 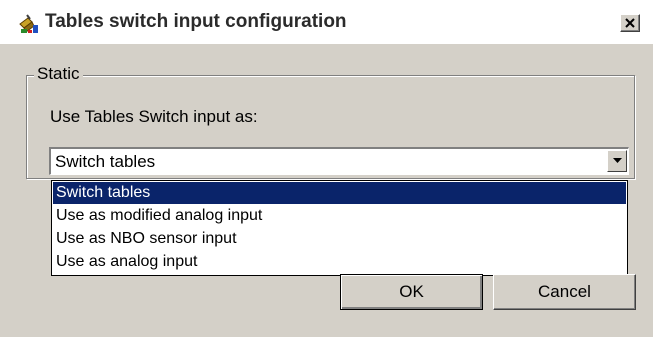 I want to click on combobox-selected-value: Switch tables, so click(x=105, y=161).